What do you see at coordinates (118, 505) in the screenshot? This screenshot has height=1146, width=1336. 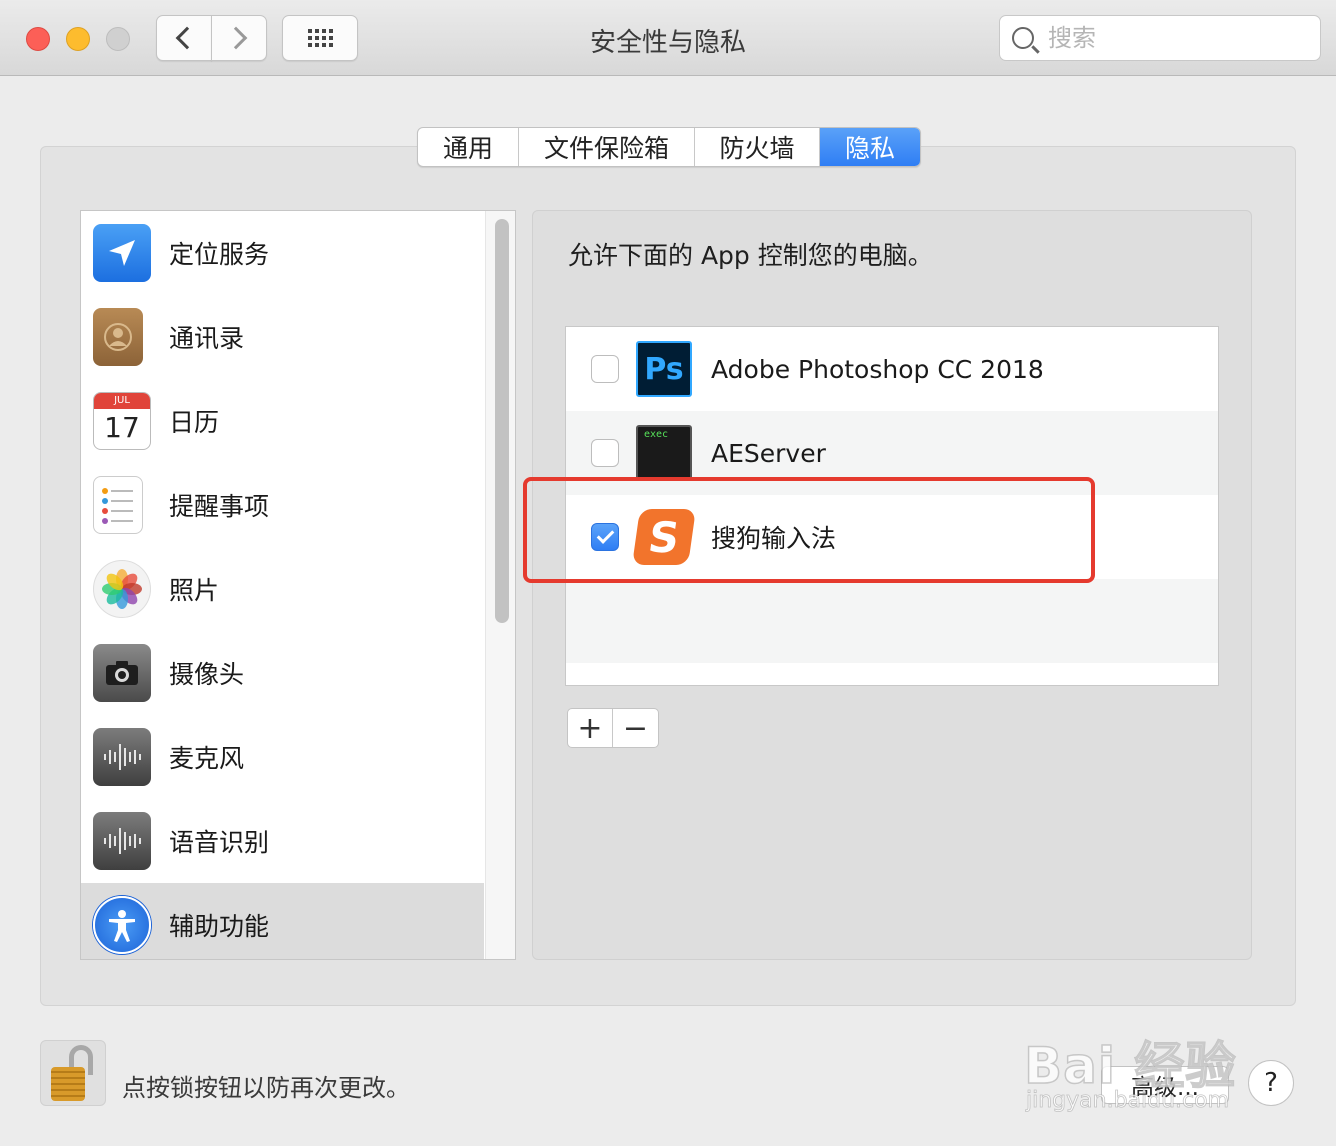 I see `reminders-list-icon` at bounding box center [118, 505].